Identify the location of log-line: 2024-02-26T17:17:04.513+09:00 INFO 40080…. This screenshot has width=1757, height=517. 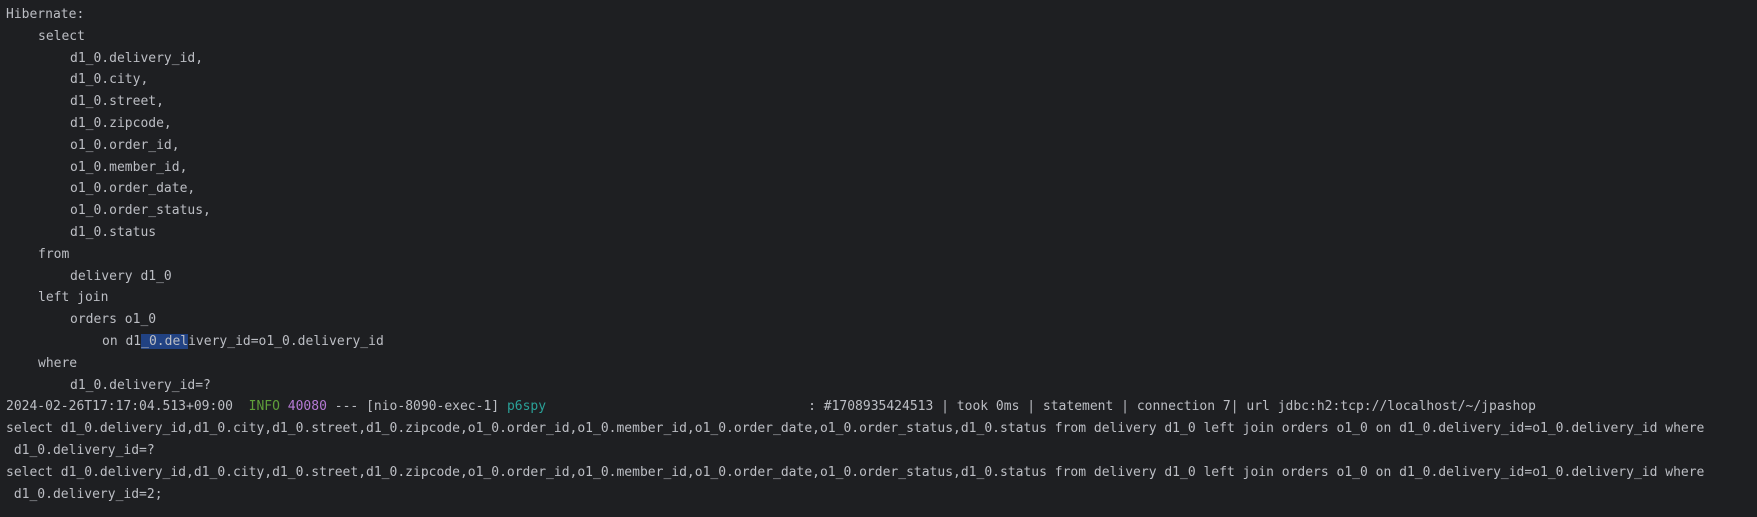
(881, 407).